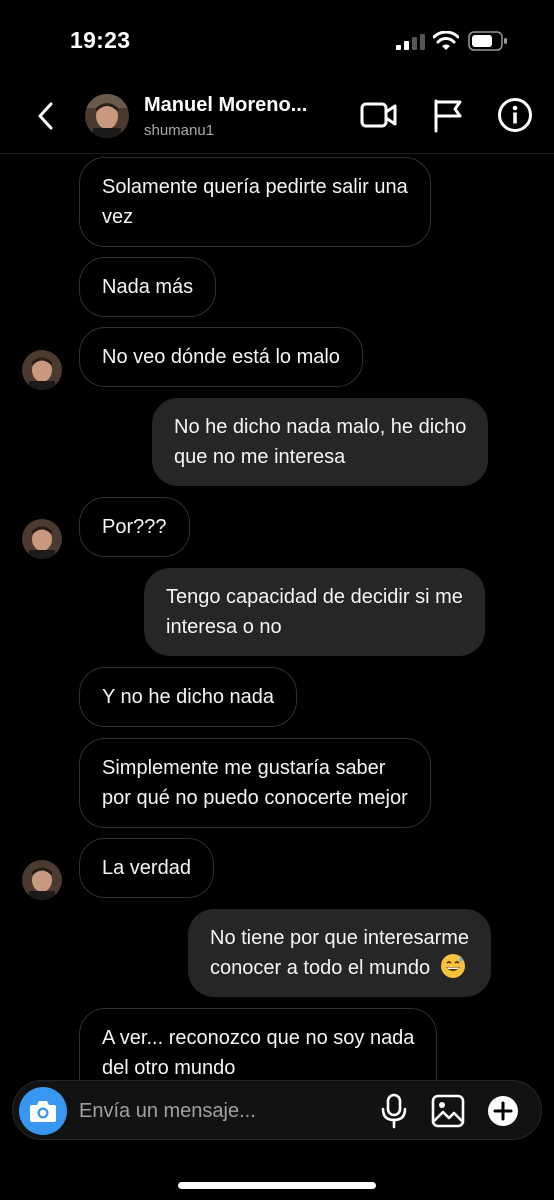 The image size is (554, 1200). What do you see at coordinates (487, 41) in the screenshot?
I see `battery-icon` at bounding box center [487, 41].